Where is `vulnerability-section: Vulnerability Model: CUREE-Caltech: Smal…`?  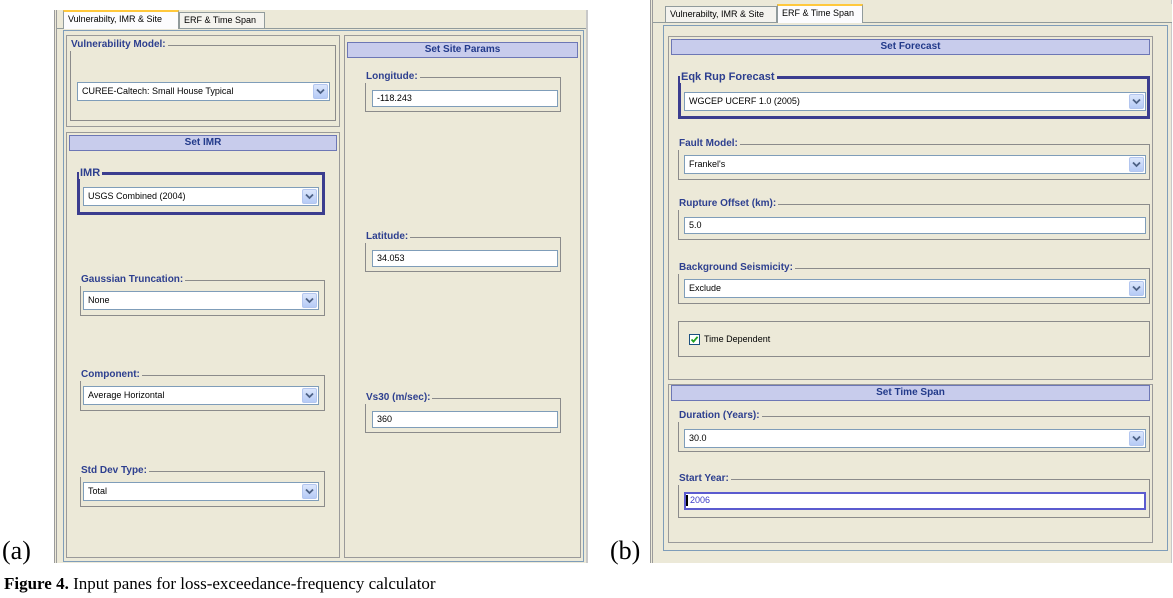
vulnerability-section: Vulnerability Model: CUREE-Caltech: Smal… is located at coordinates (203, 81).